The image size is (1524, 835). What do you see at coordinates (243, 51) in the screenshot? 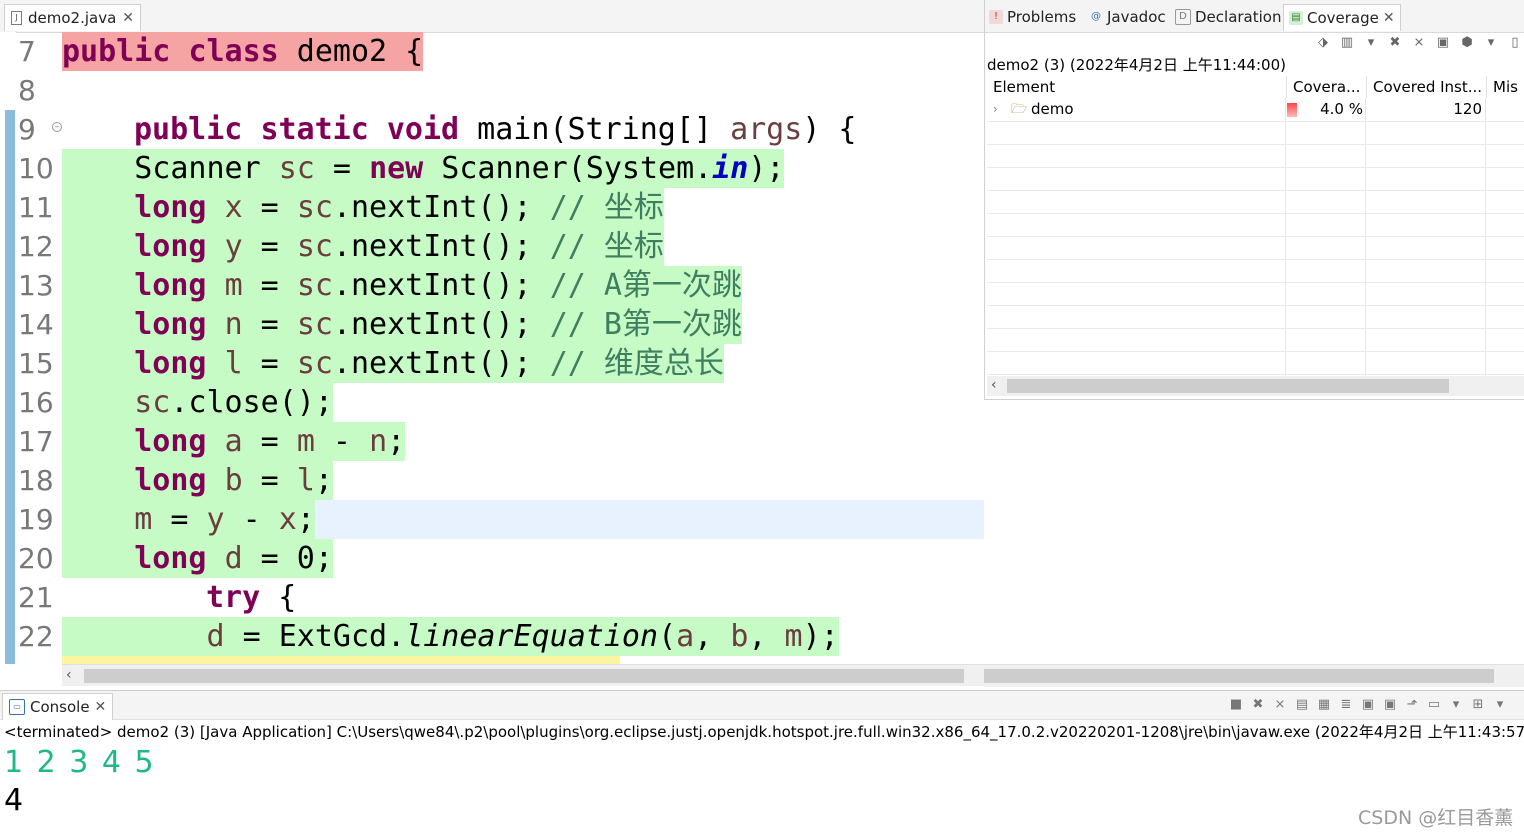
I see `code-line: public class demo2 {` at bounding box center [243, 51].